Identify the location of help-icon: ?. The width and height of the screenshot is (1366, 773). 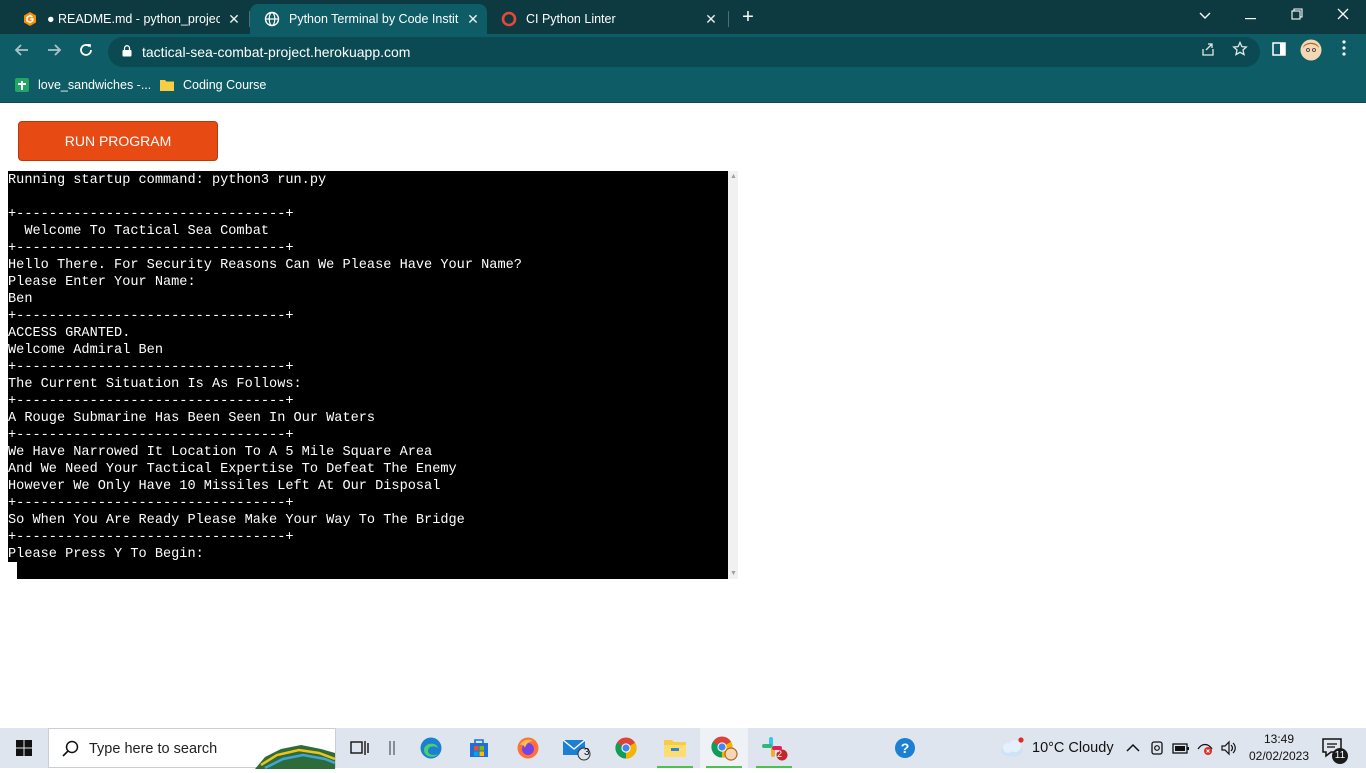
(905, 748).